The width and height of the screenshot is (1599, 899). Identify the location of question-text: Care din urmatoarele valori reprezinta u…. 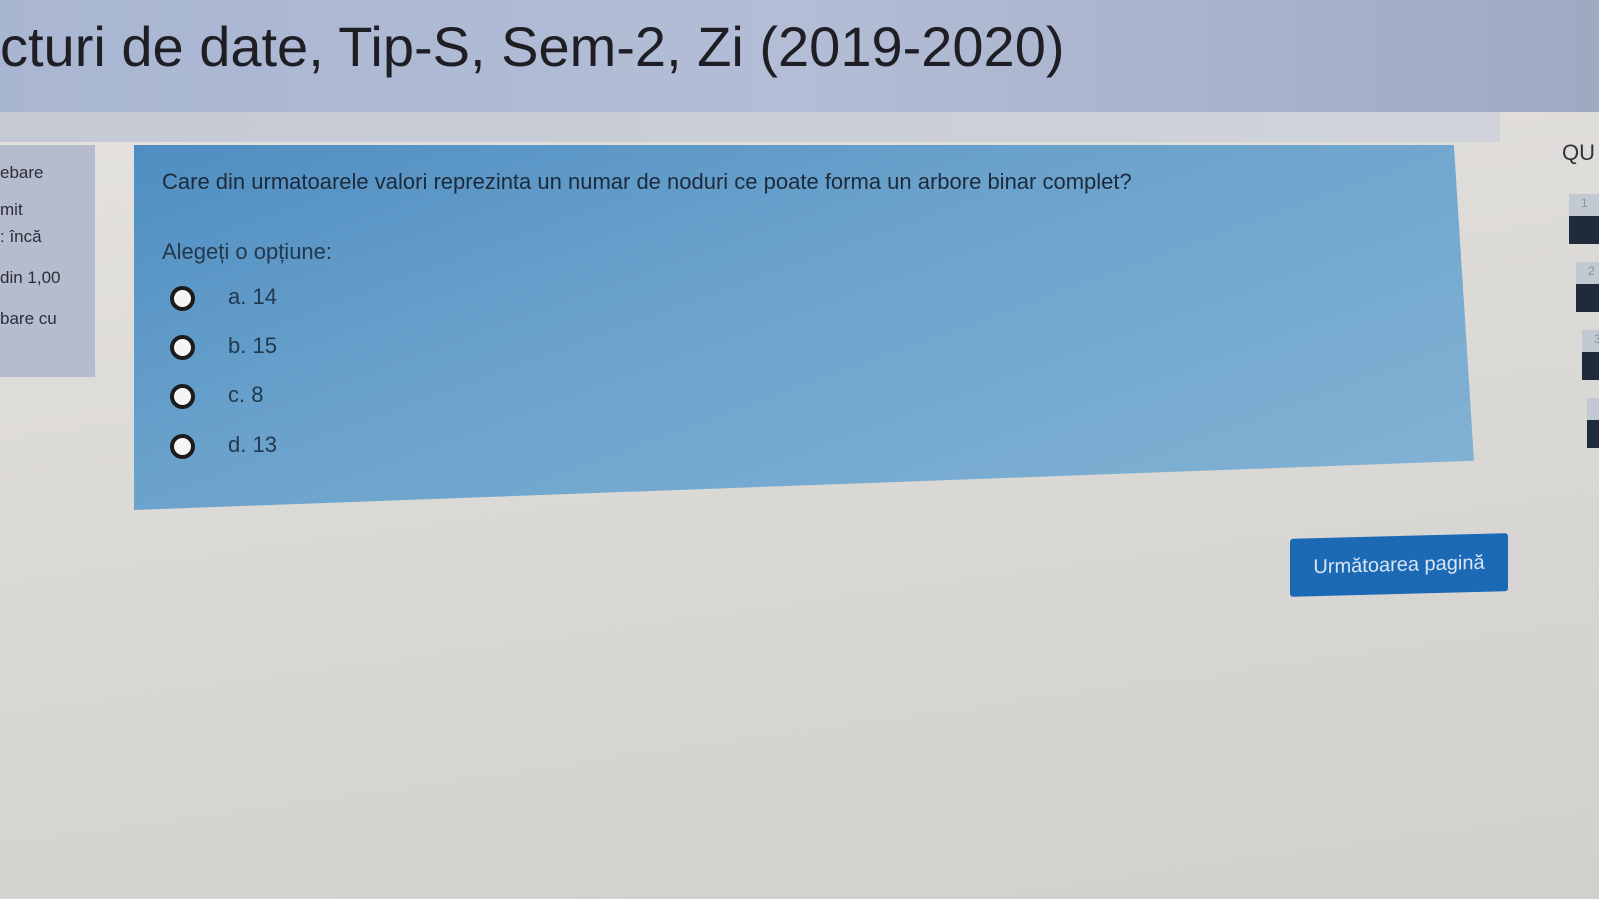
(647, 181).